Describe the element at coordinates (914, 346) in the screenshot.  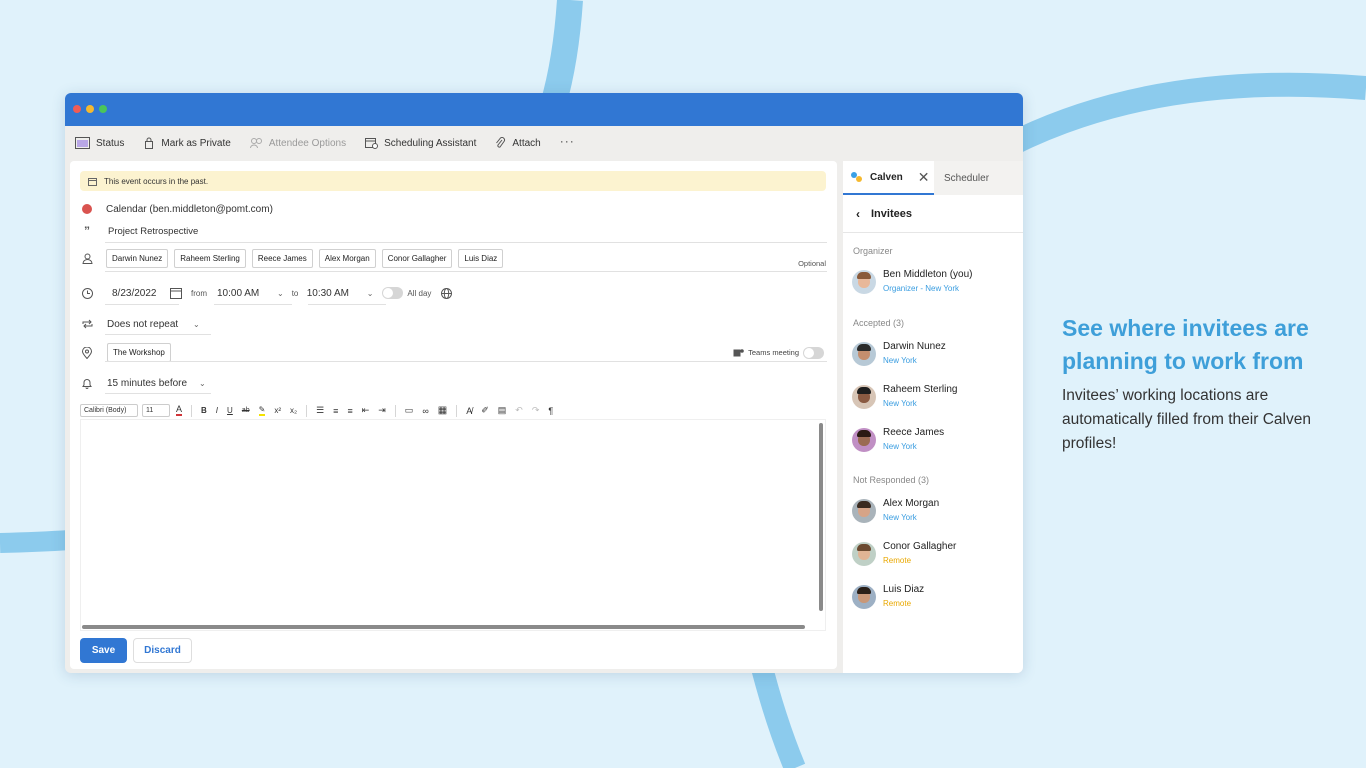
I see `invitee-name: Darwin Nunez` at that location.